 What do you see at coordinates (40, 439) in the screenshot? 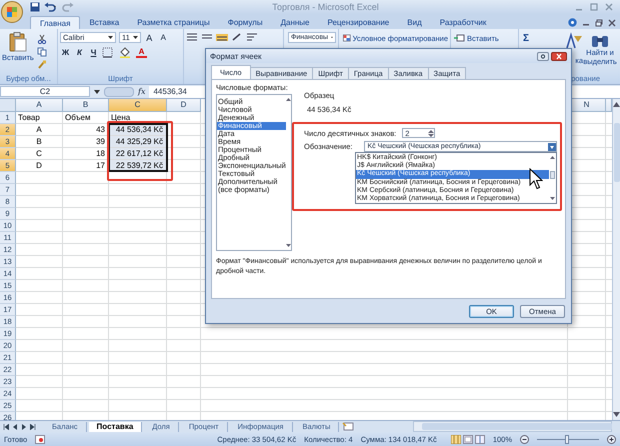
I see `macro-record-icon` at bounding box center [40, 439].